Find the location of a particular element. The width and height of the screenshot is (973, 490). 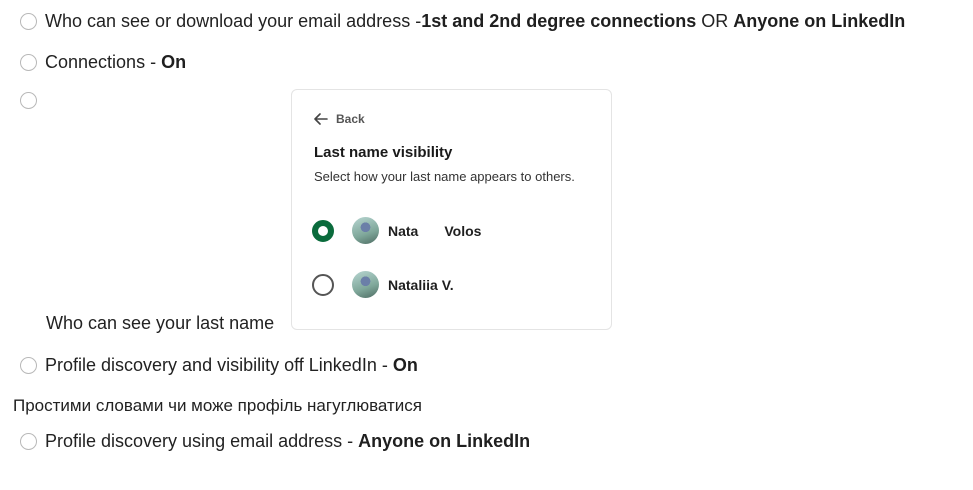

radio-profile-discovery-email is located at coordinates (28, 441).